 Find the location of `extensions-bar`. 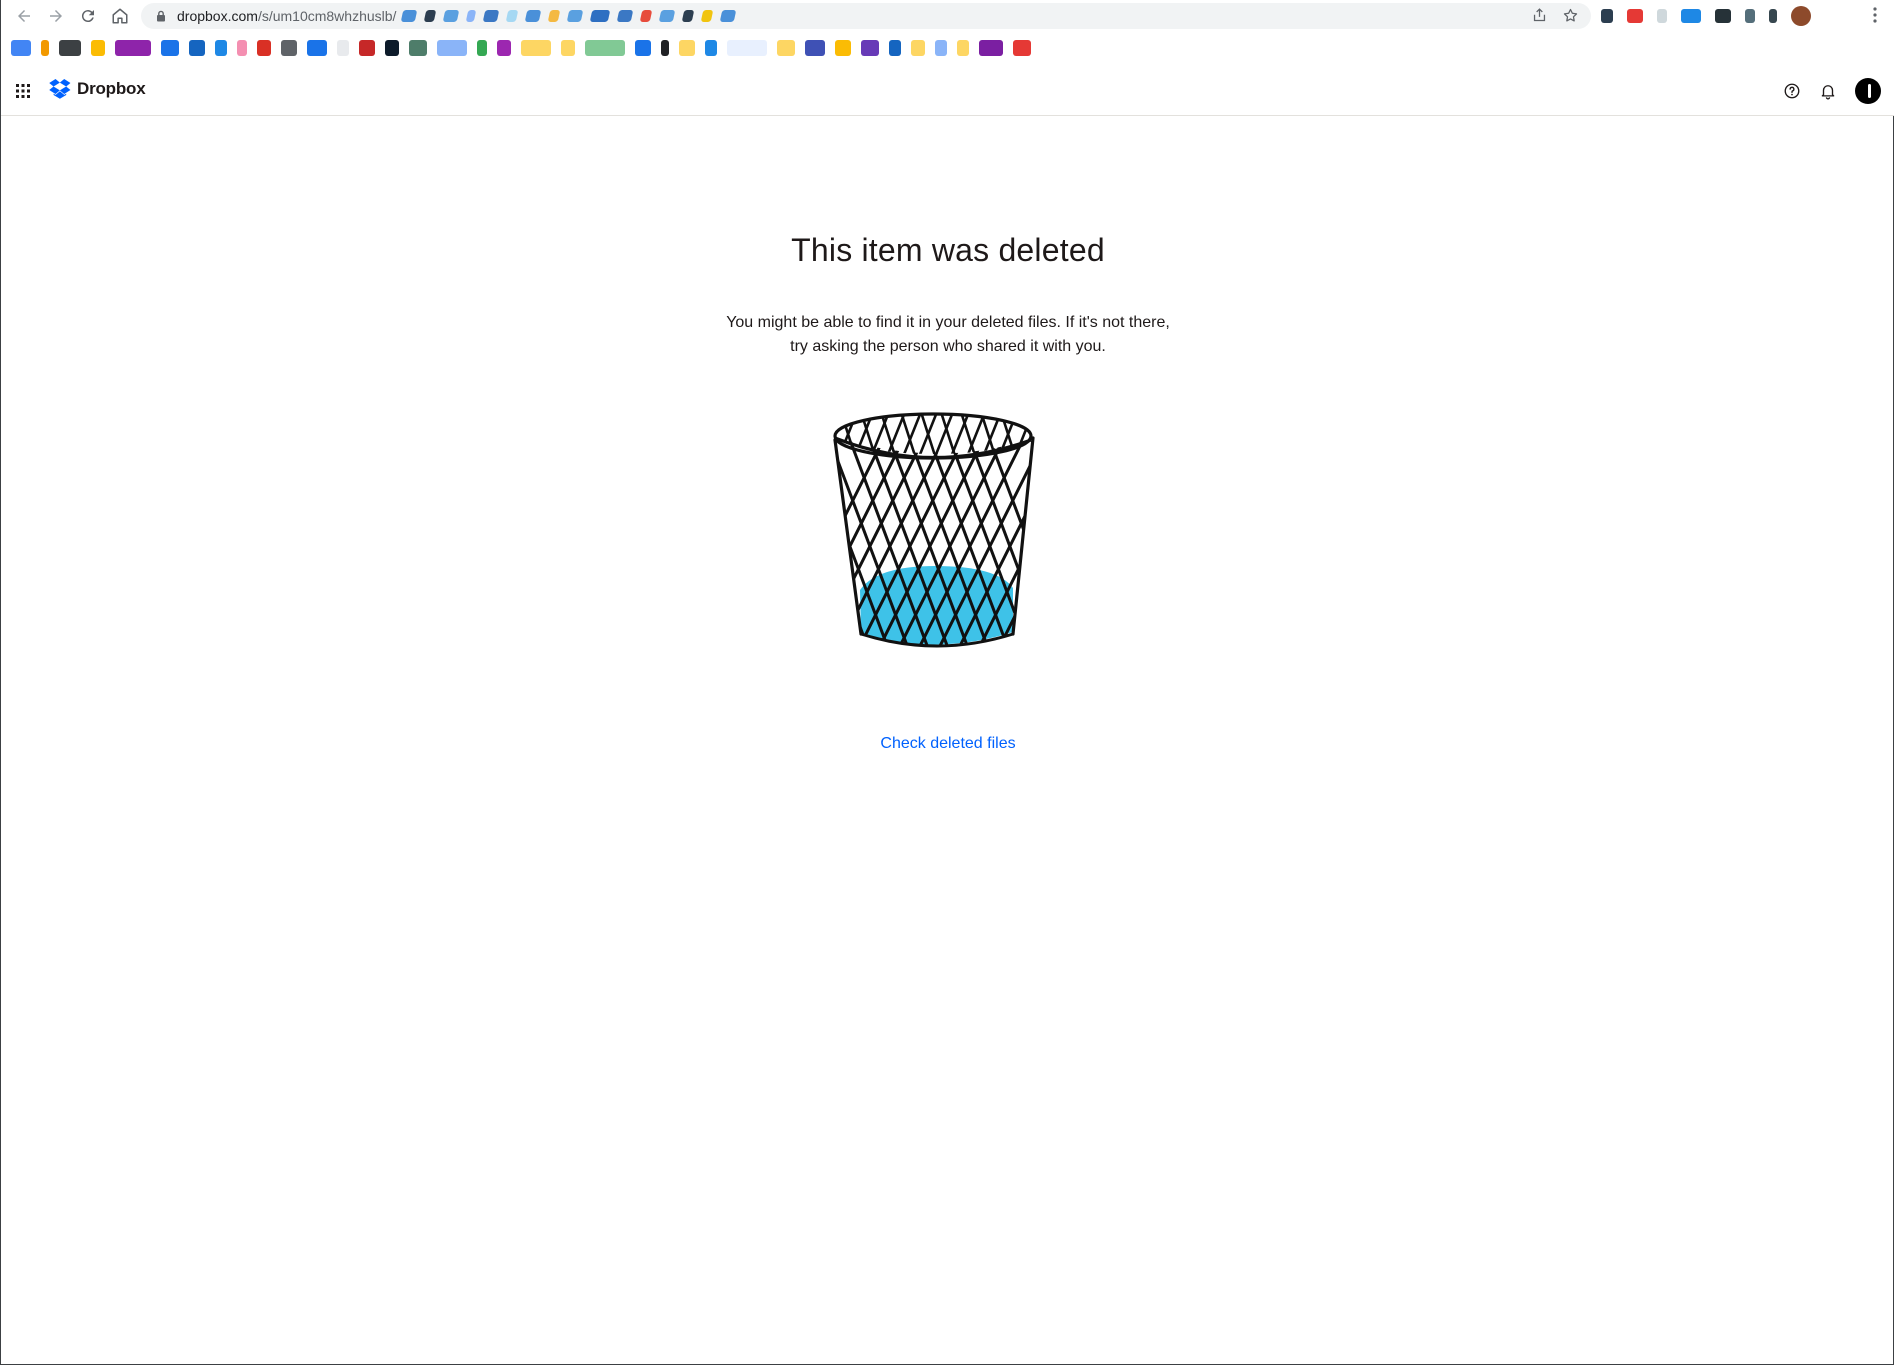

extensions-bar is located at coordinates (1706, 16).